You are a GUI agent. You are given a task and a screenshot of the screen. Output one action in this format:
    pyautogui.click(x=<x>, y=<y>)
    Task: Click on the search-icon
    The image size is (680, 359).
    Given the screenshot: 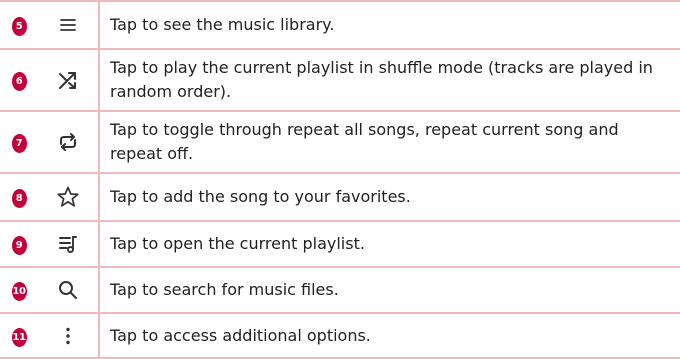 What is the action you would take?
    pyautogui.click(x=68, y=290)
    